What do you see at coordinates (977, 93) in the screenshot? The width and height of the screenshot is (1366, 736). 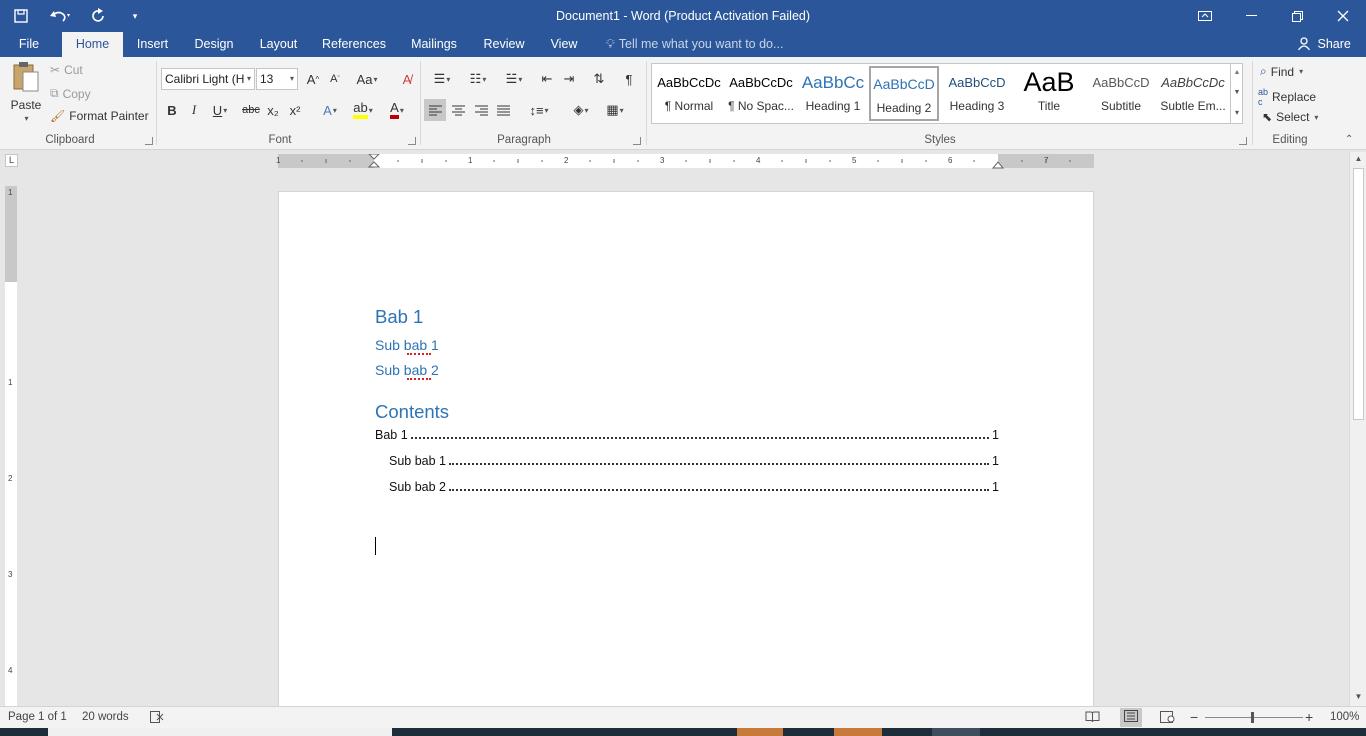 I see `style-heading-3: AaBbCcD Heading 3` at bounding box center [977, 93].